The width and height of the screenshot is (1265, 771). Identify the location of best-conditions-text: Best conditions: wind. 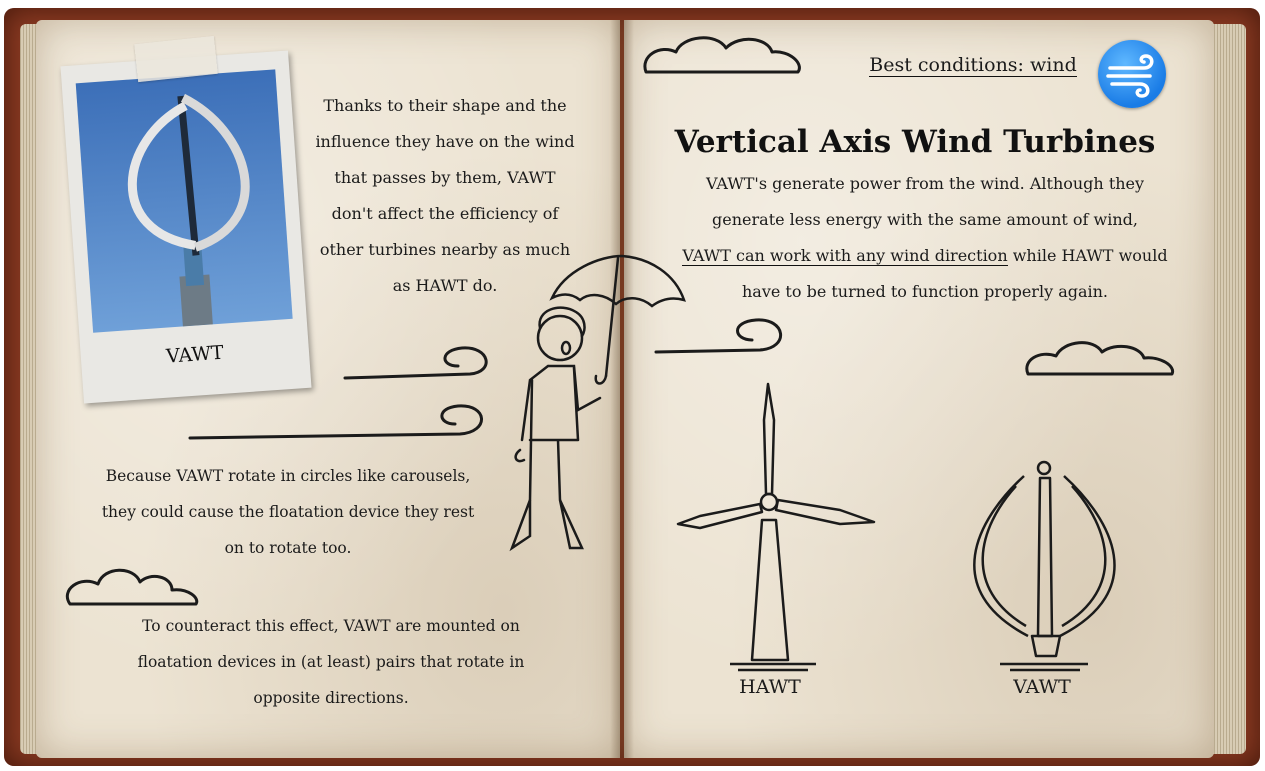
(973, 65).